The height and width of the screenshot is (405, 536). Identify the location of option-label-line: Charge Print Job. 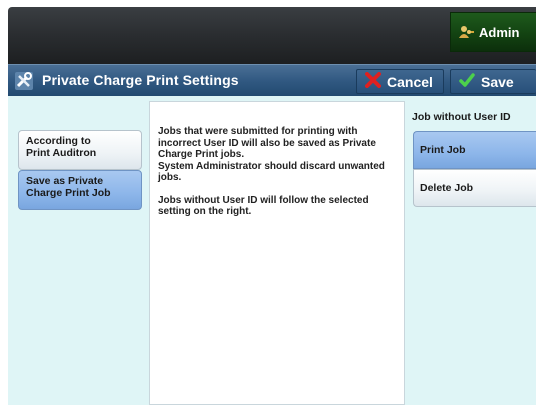
(68, 193).